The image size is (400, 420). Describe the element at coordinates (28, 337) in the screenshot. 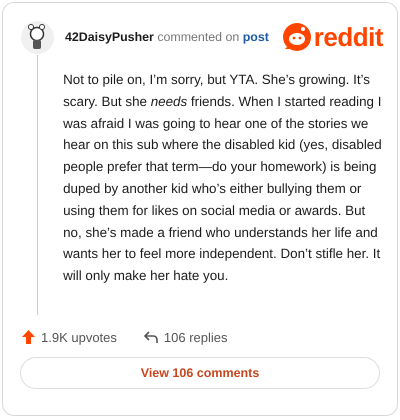

I see `upvote-icon` at that location.